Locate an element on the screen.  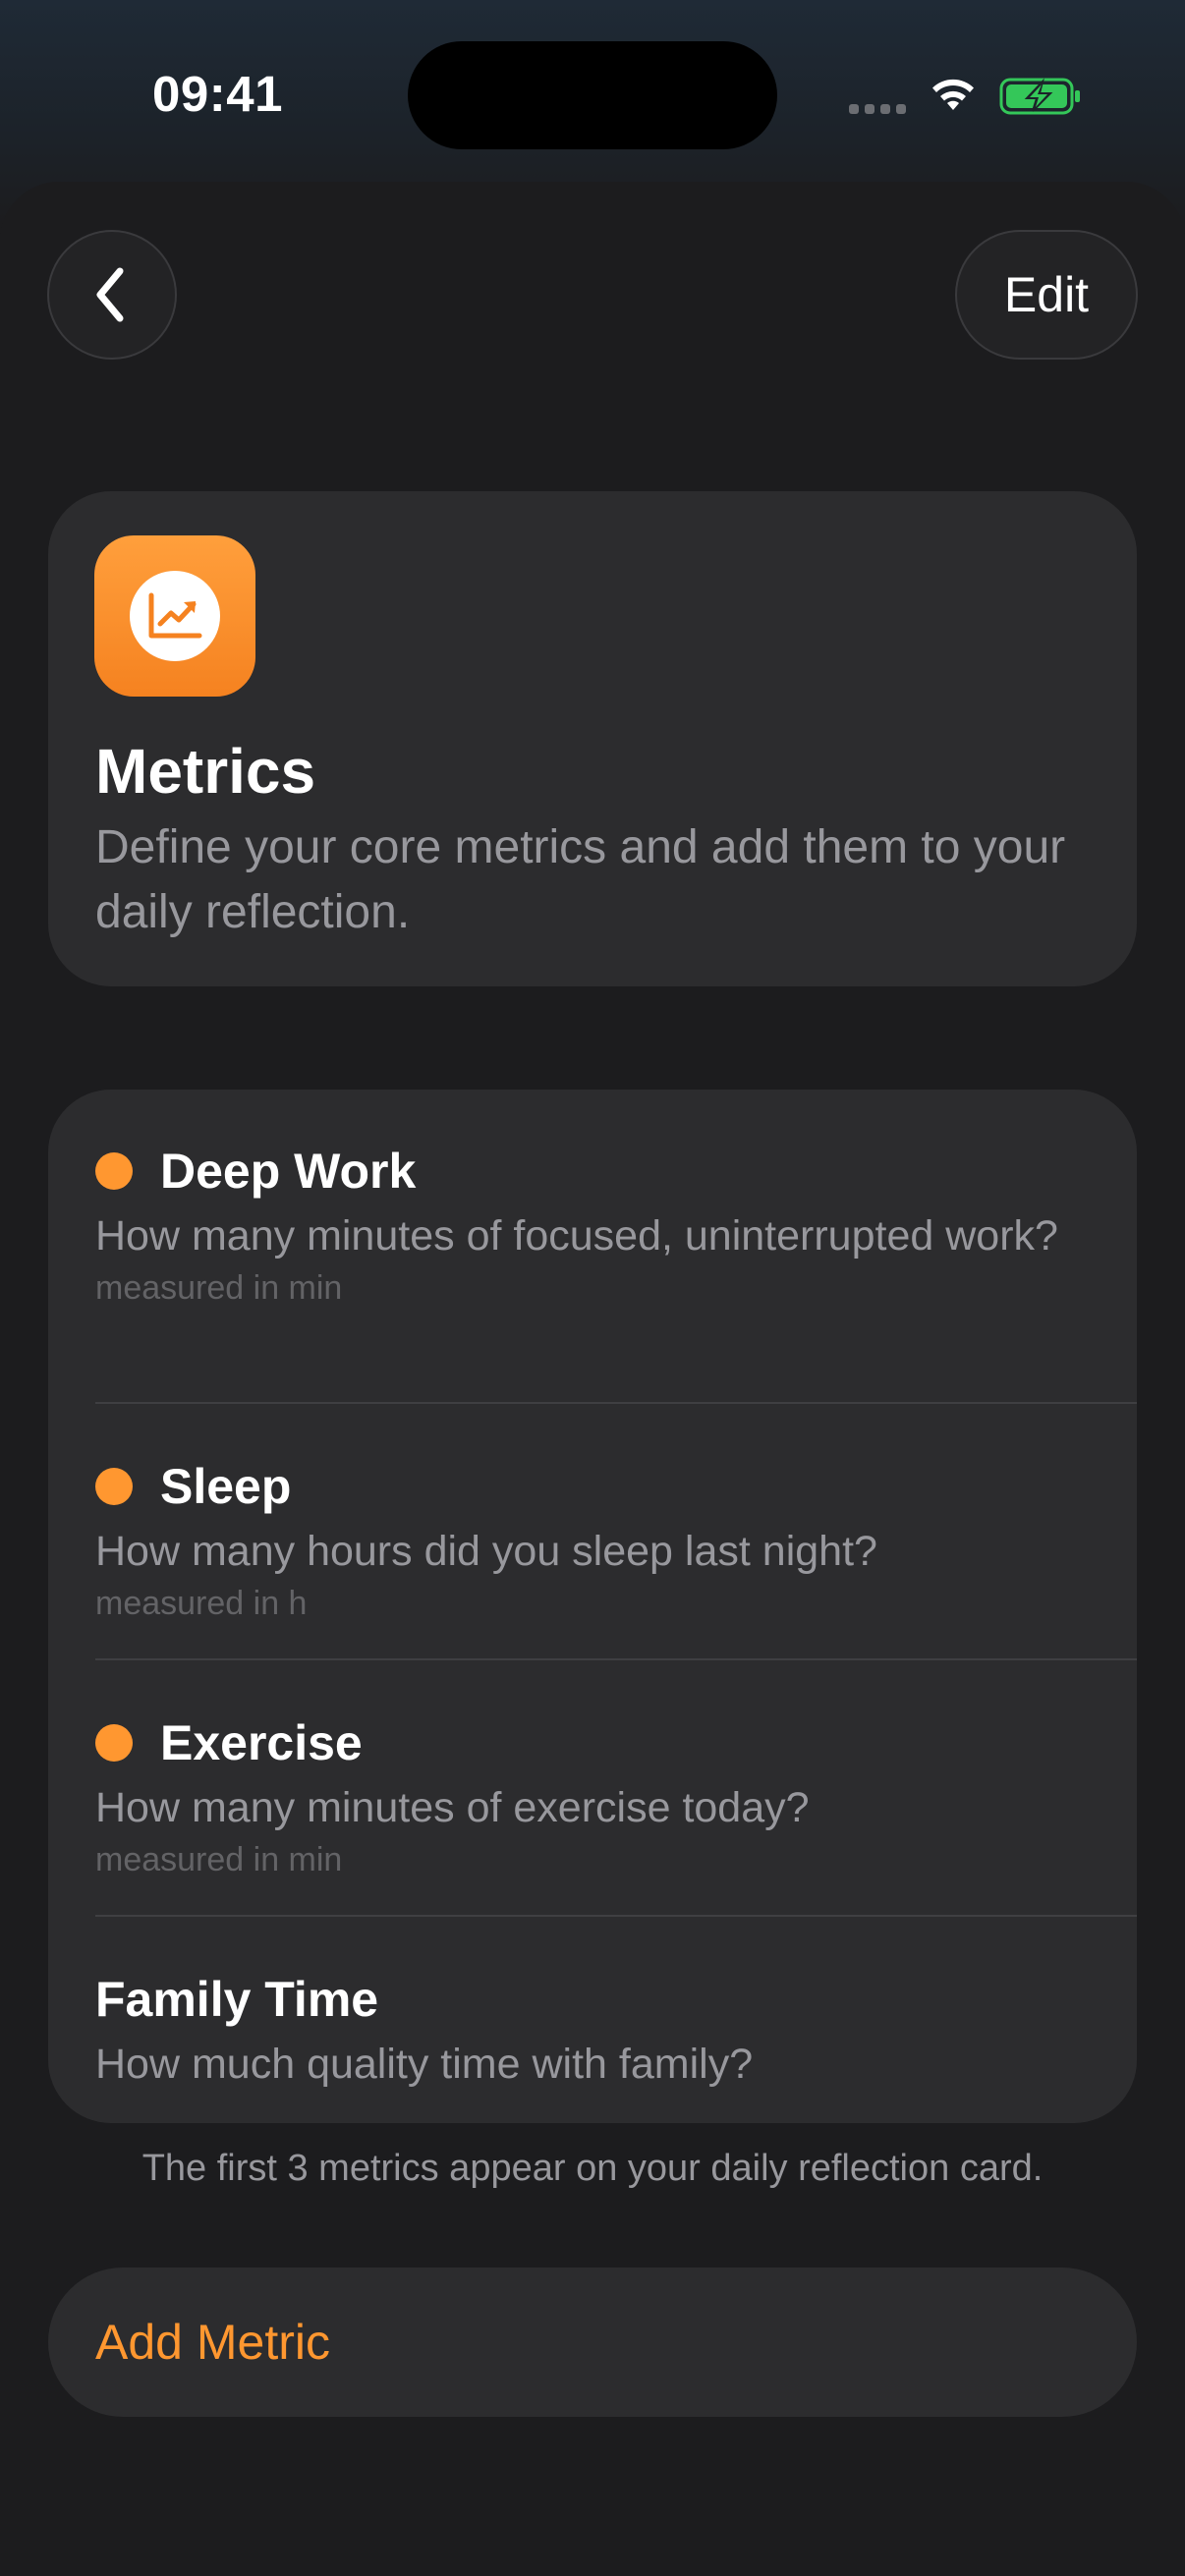
metric-title: Sleep is located at coordinates (226, 1486).